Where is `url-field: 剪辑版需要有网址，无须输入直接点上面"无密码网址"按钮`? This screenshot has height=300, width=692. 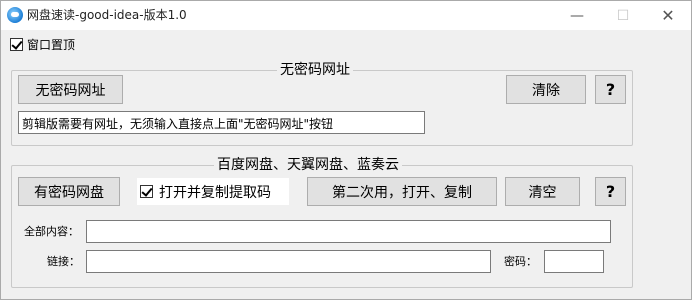
url-field: 剪辑版需要有网址，无须输入直接点上面"无密码网址"按钮 is located at coordinates (221, 122).